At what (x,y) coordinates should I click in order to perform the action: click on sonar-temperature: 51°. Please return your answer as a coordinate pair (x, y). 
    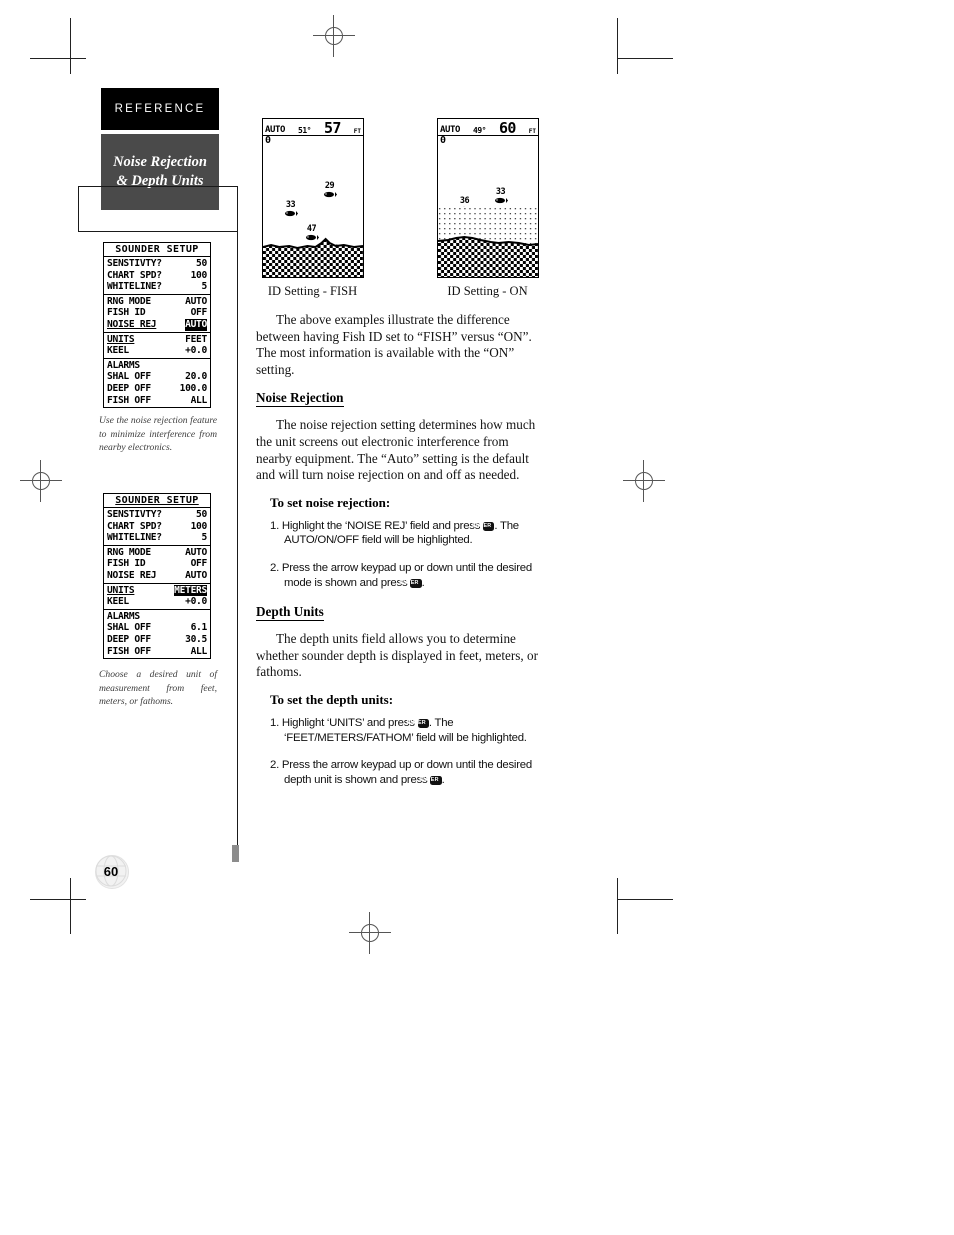
    Looking at the image, I should click on (304, 130).